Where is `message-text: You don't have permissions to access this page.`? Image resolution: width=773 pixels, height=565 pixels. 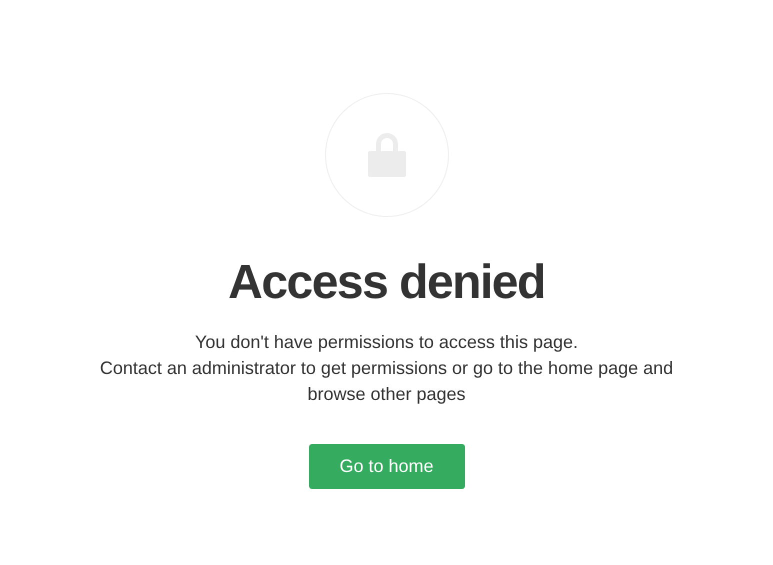 message-text: You don't have permissions to access this page. is located at coordinates (386, 342).